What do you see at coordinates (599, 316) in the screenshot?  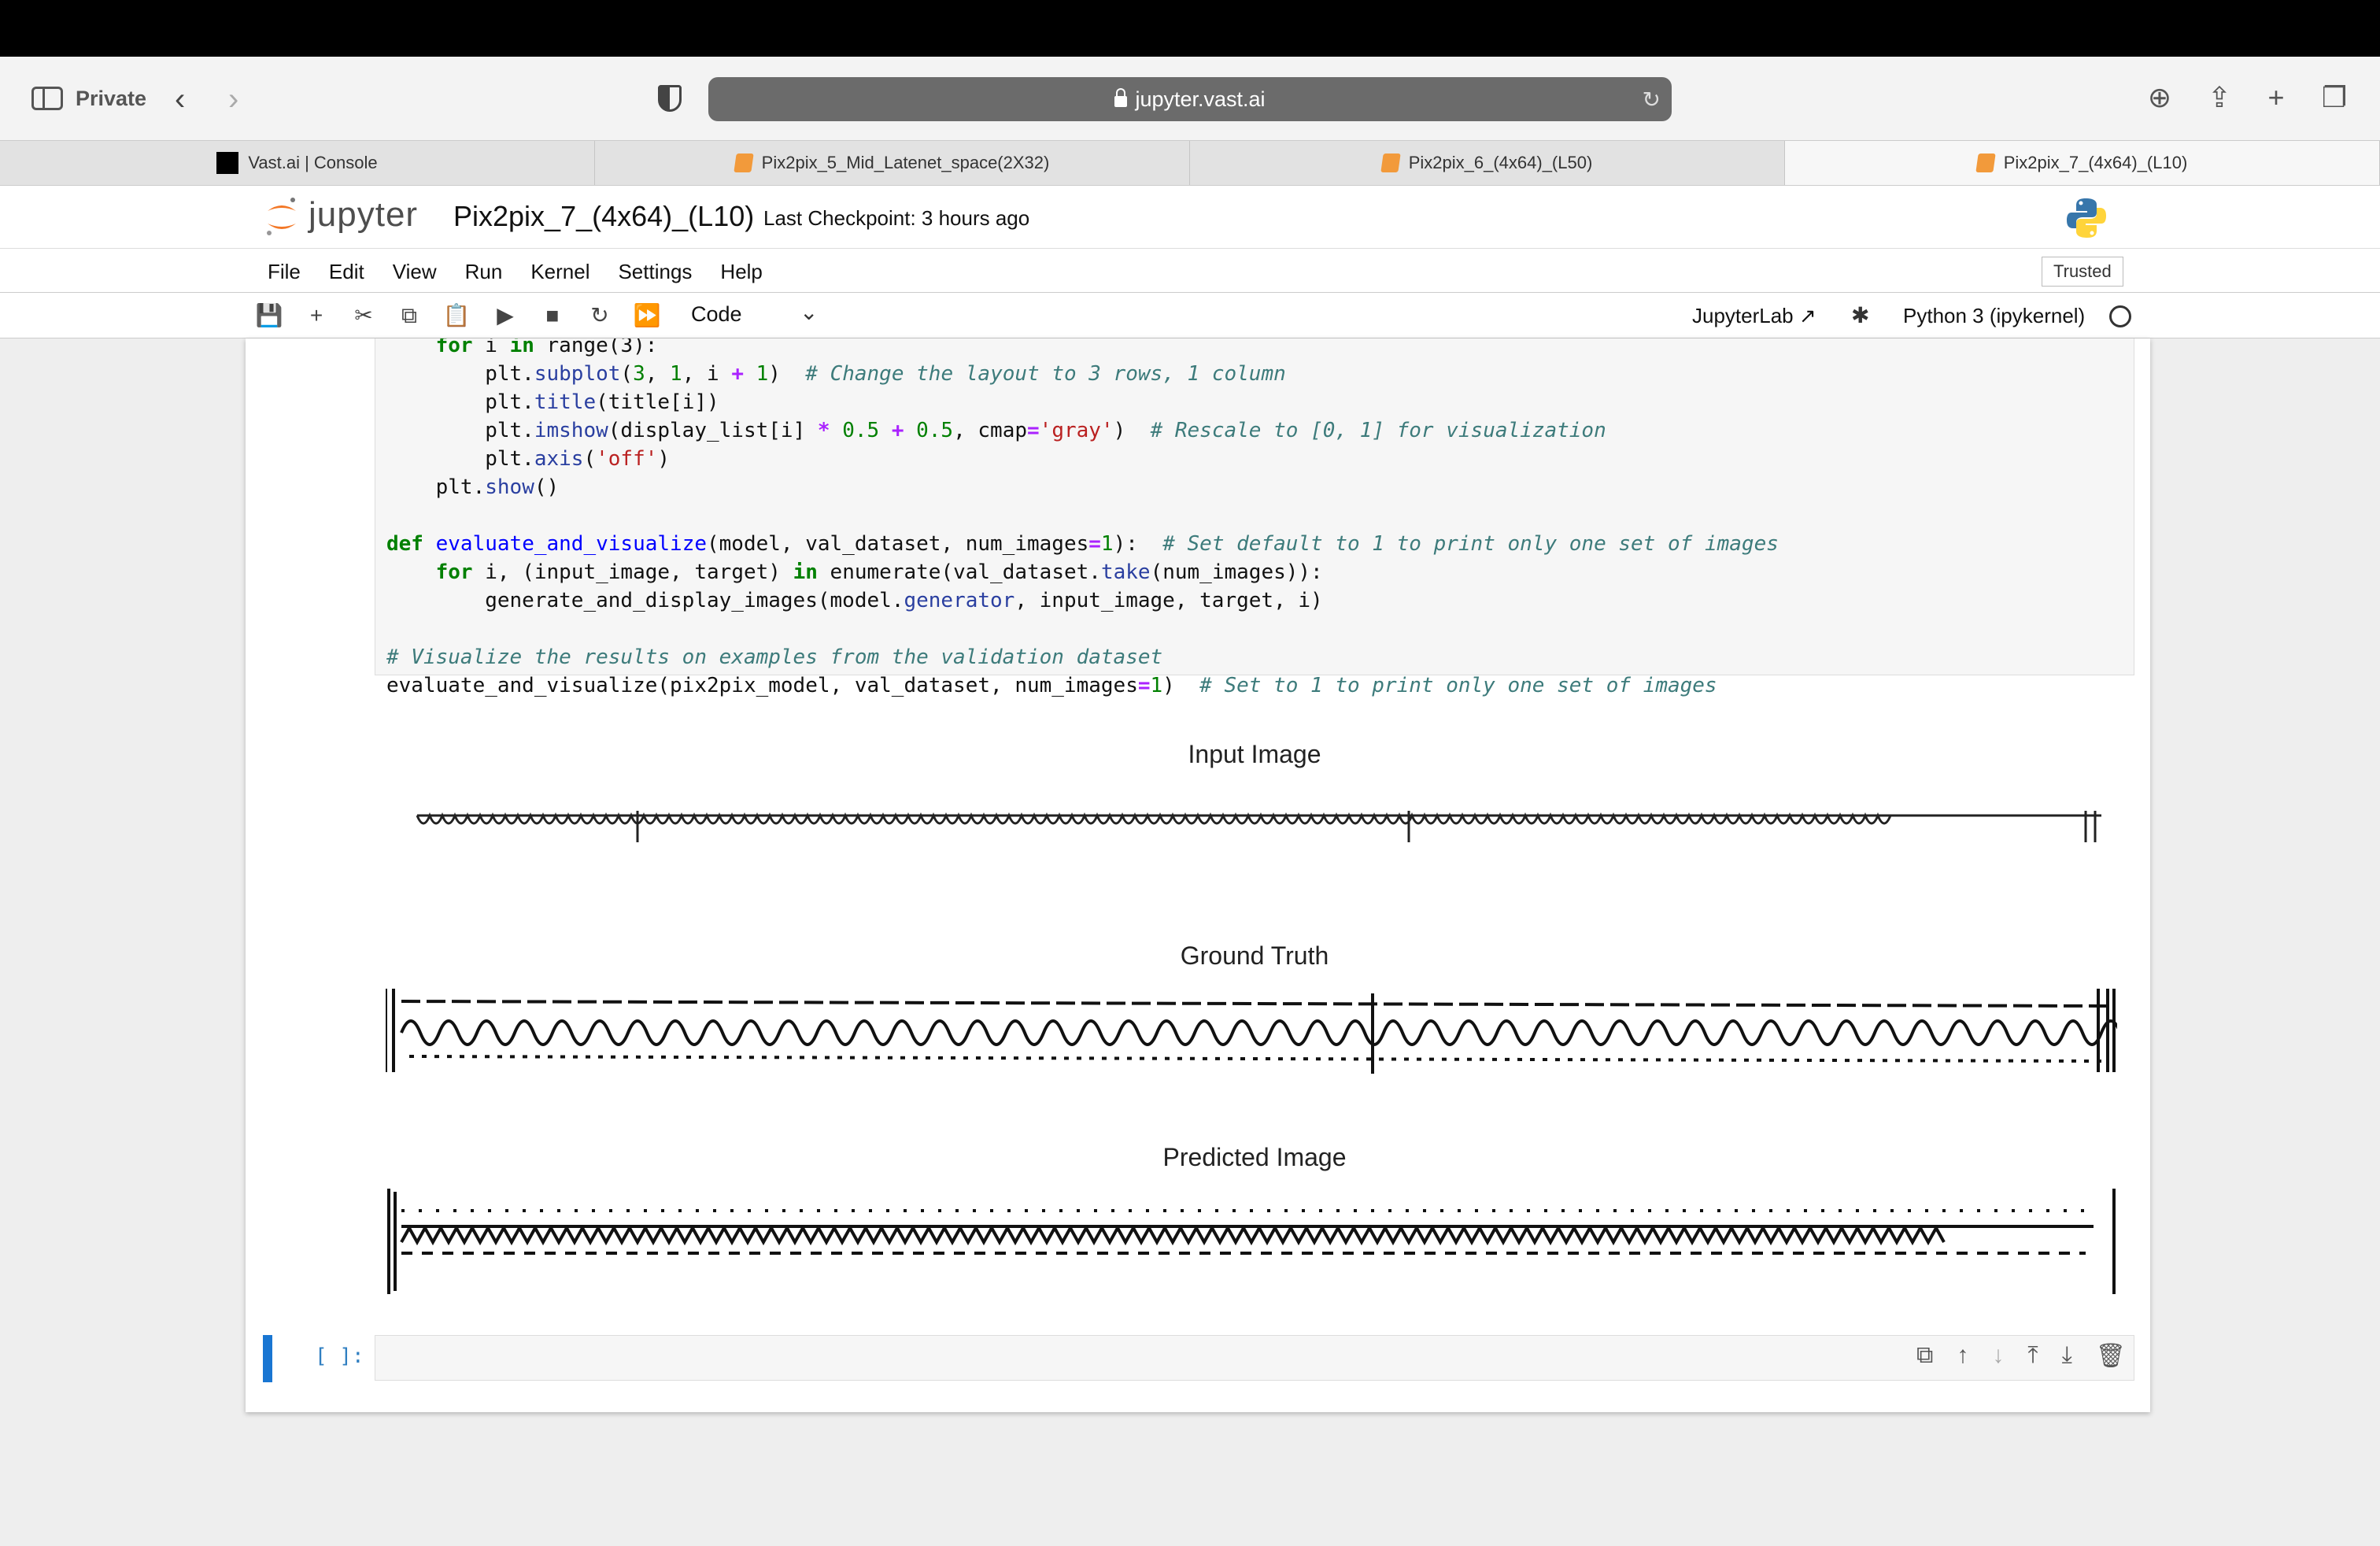 I see `restart-icon: ↻` at bounding box center [599, 316].